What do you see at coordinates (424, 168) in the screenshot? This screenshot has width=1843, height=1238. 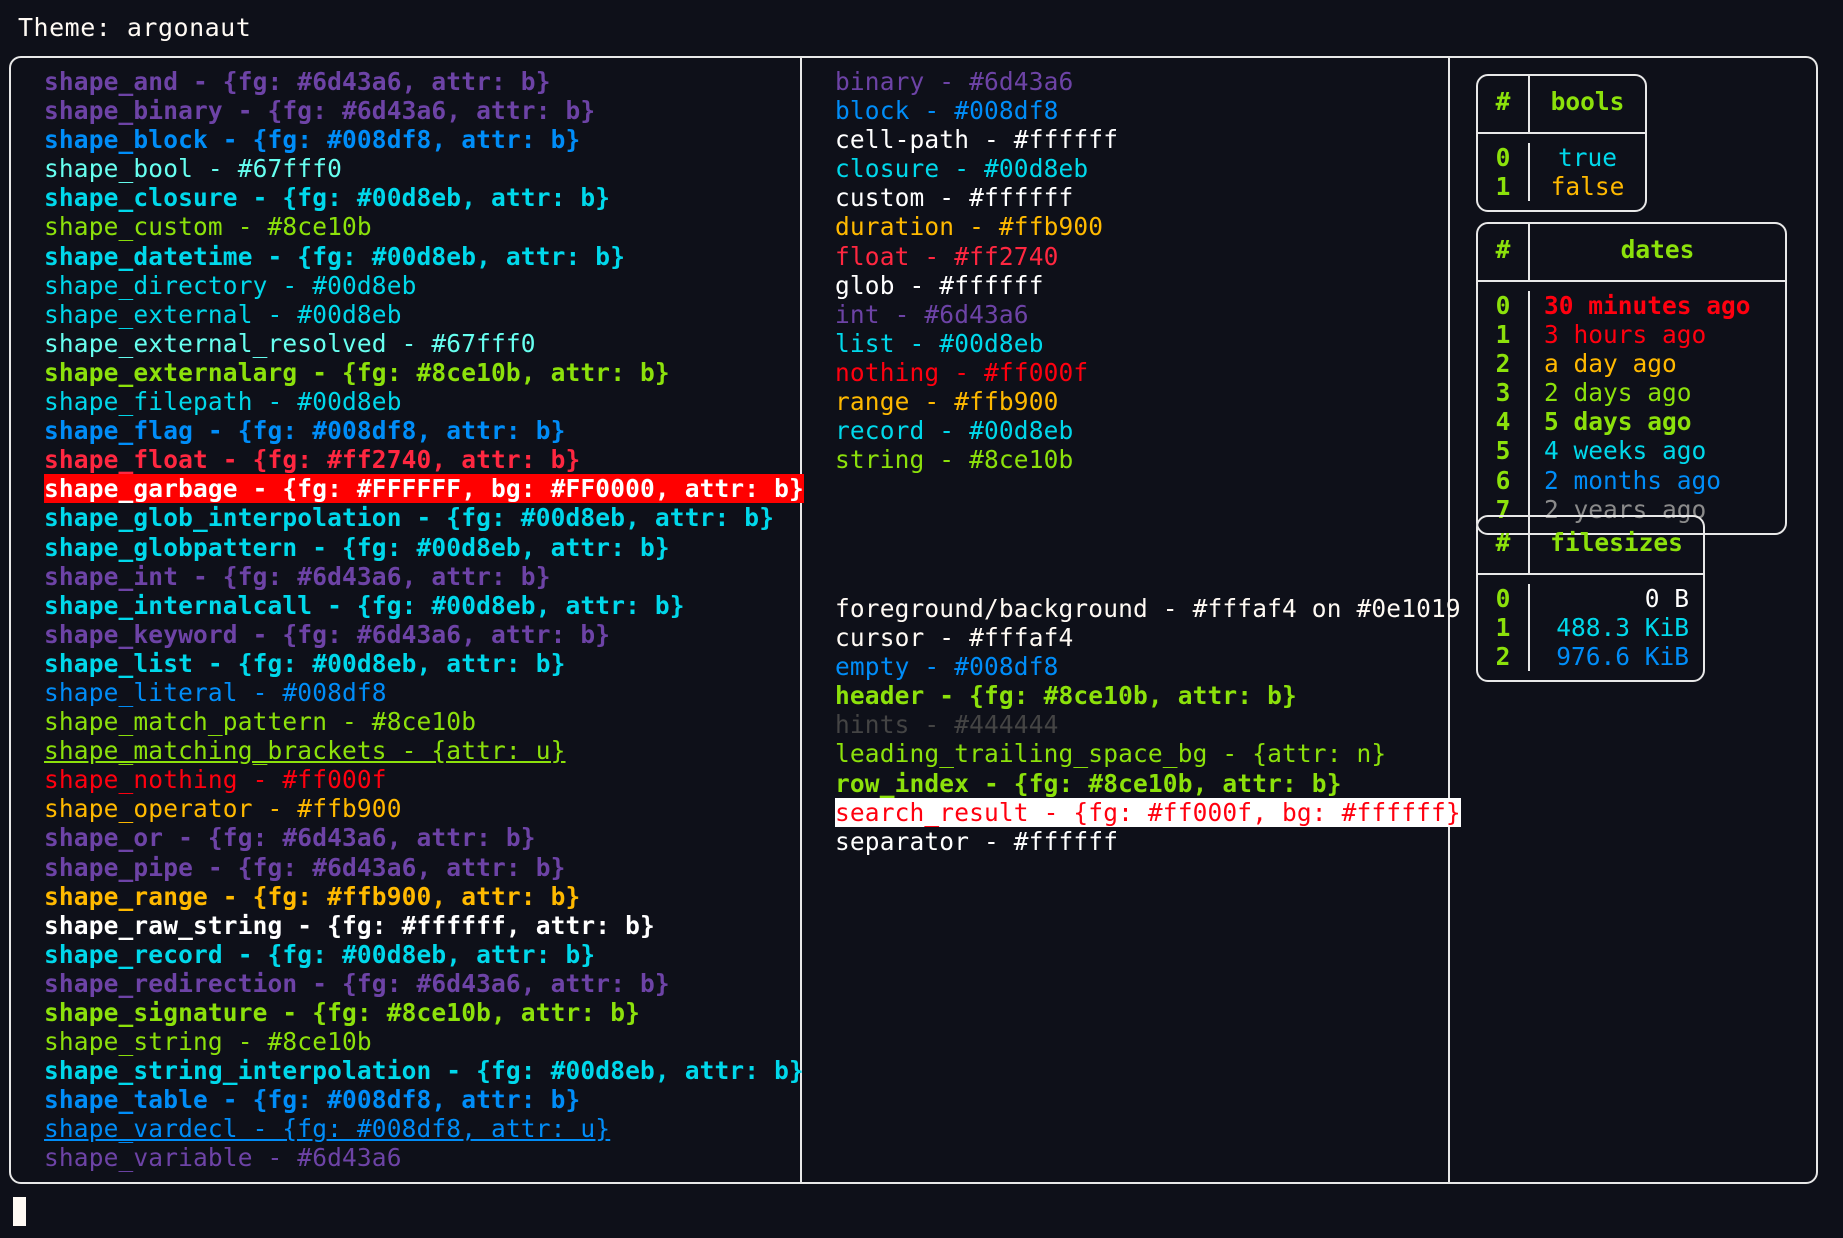 I see `shape-row: shape_bool - #67fff0` at bounding box center [424, 168].